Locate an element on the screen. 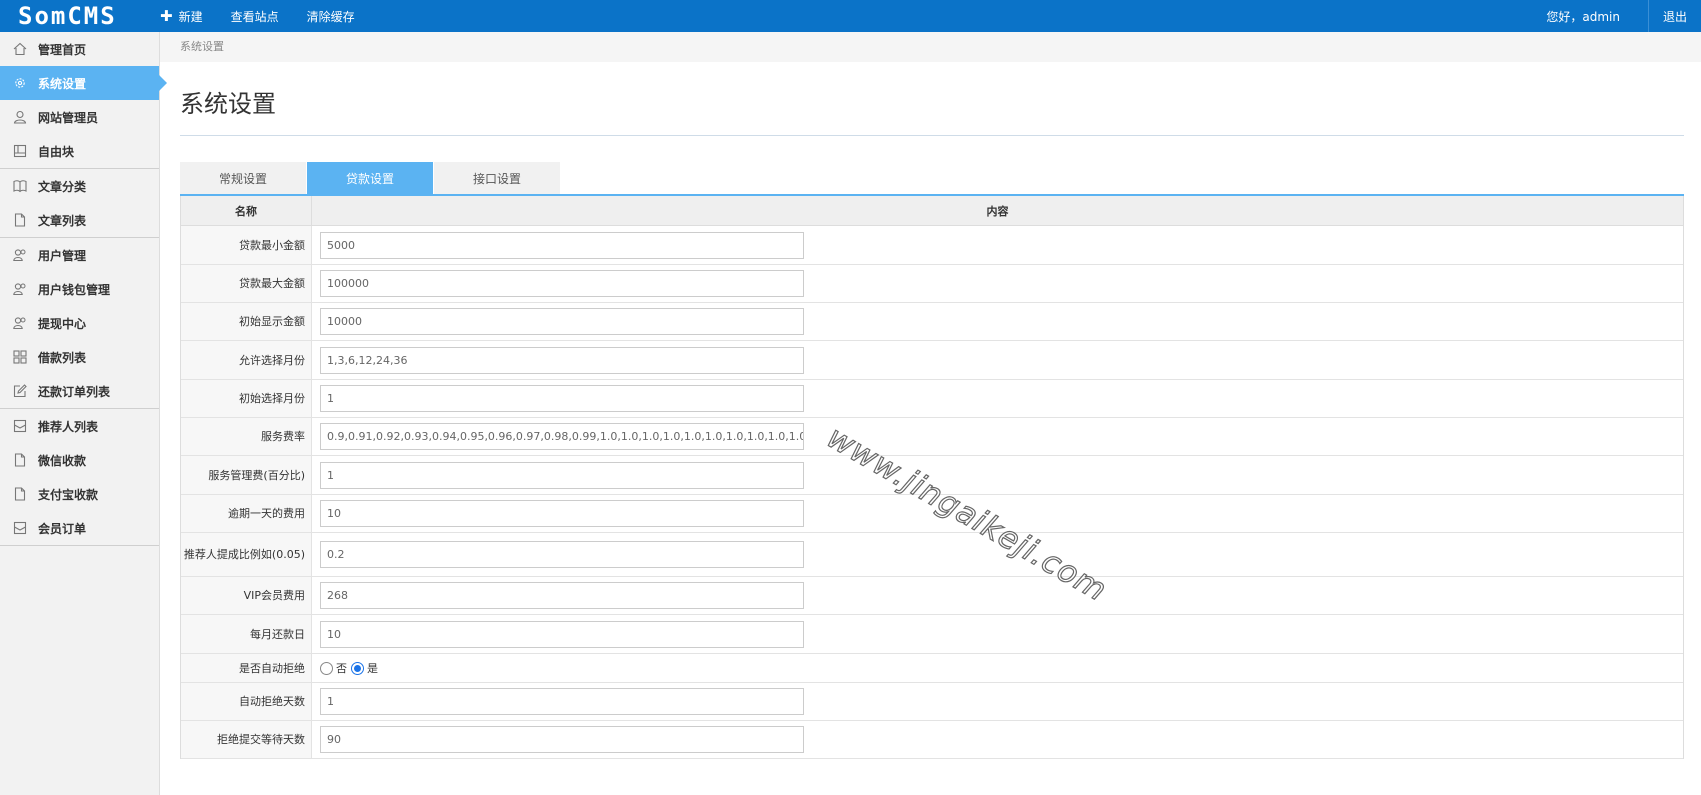 The image size is (1701, 795). sidebar-item: 还款订单列表 is located at coordinates (79, 391).